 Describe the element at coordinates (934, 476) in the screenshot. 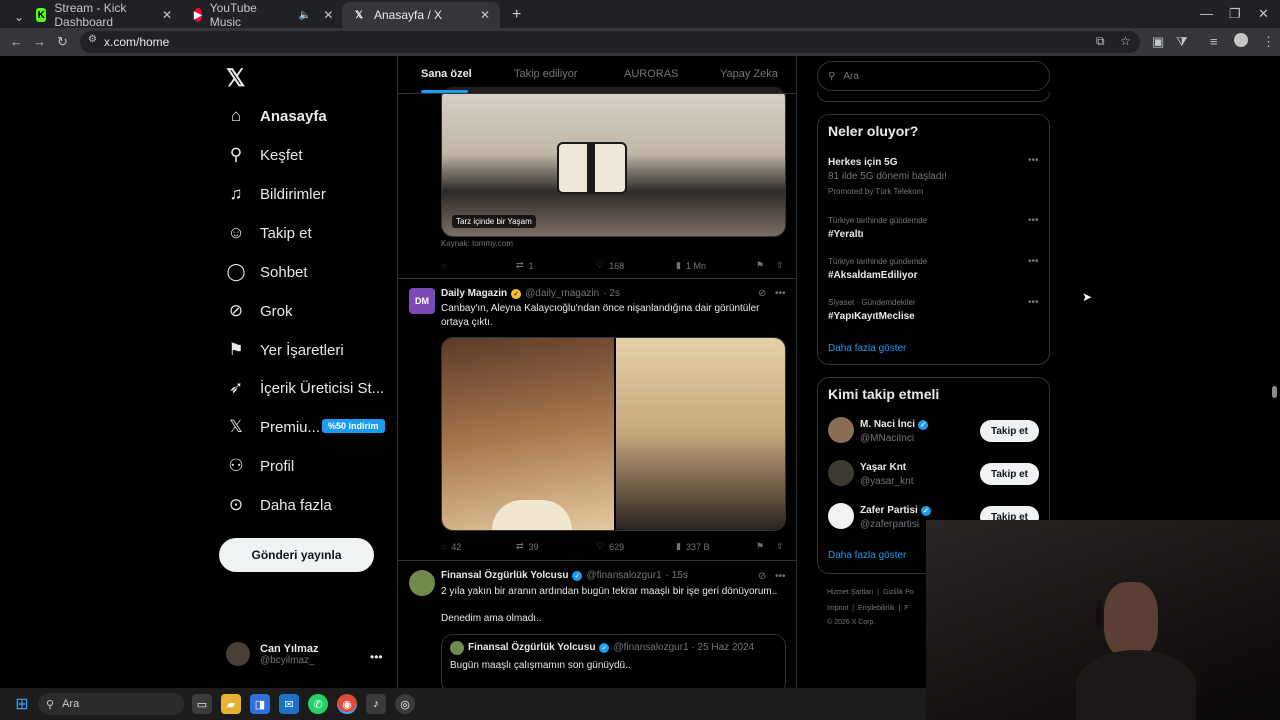

I see `suggestion-row: Yaşar Knt @yasar_knt Takip et` at that location.